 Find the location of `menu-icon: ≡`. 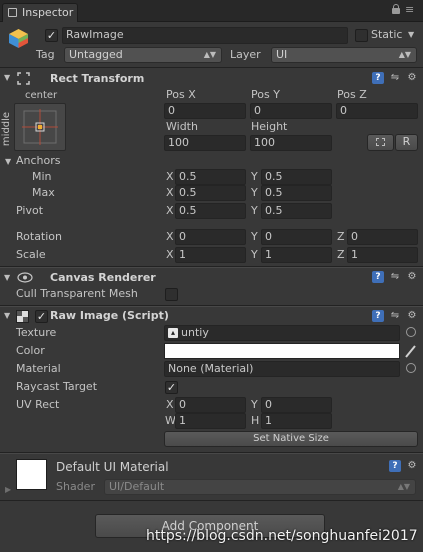

menu-icon: ≡ is located at coordinates (409, 10).